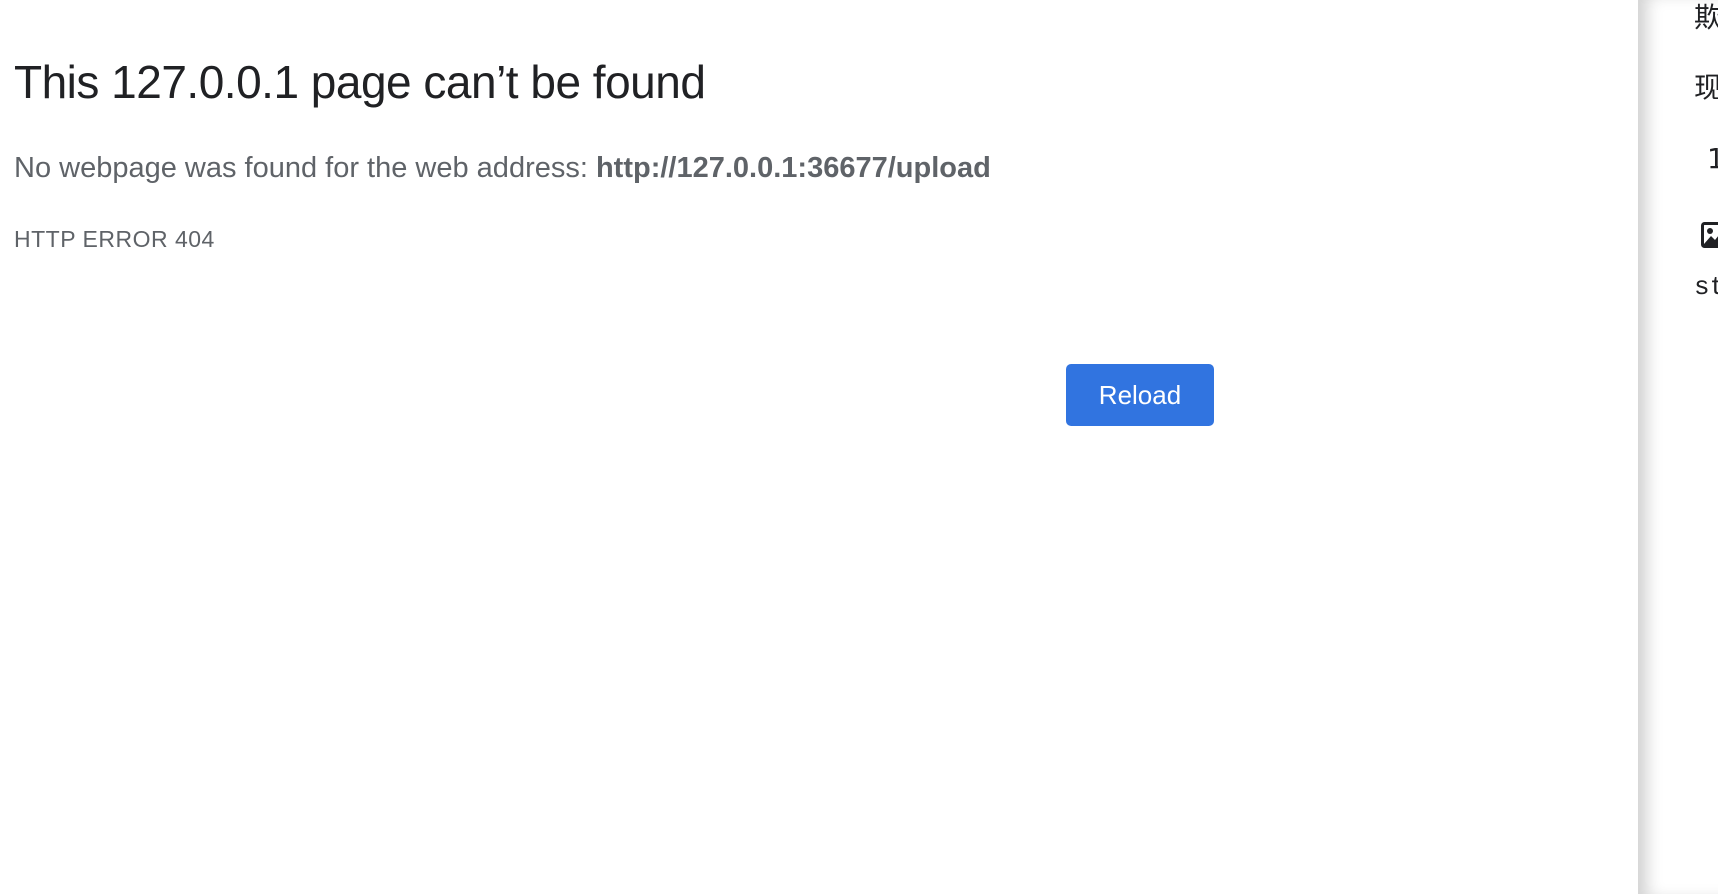 Image resolution: width=1718 pixels, height=894 pixels. Describe the element at coordinates (1712, 158) in the screenshot. I see `side-panel-text-3: 1` at that location.